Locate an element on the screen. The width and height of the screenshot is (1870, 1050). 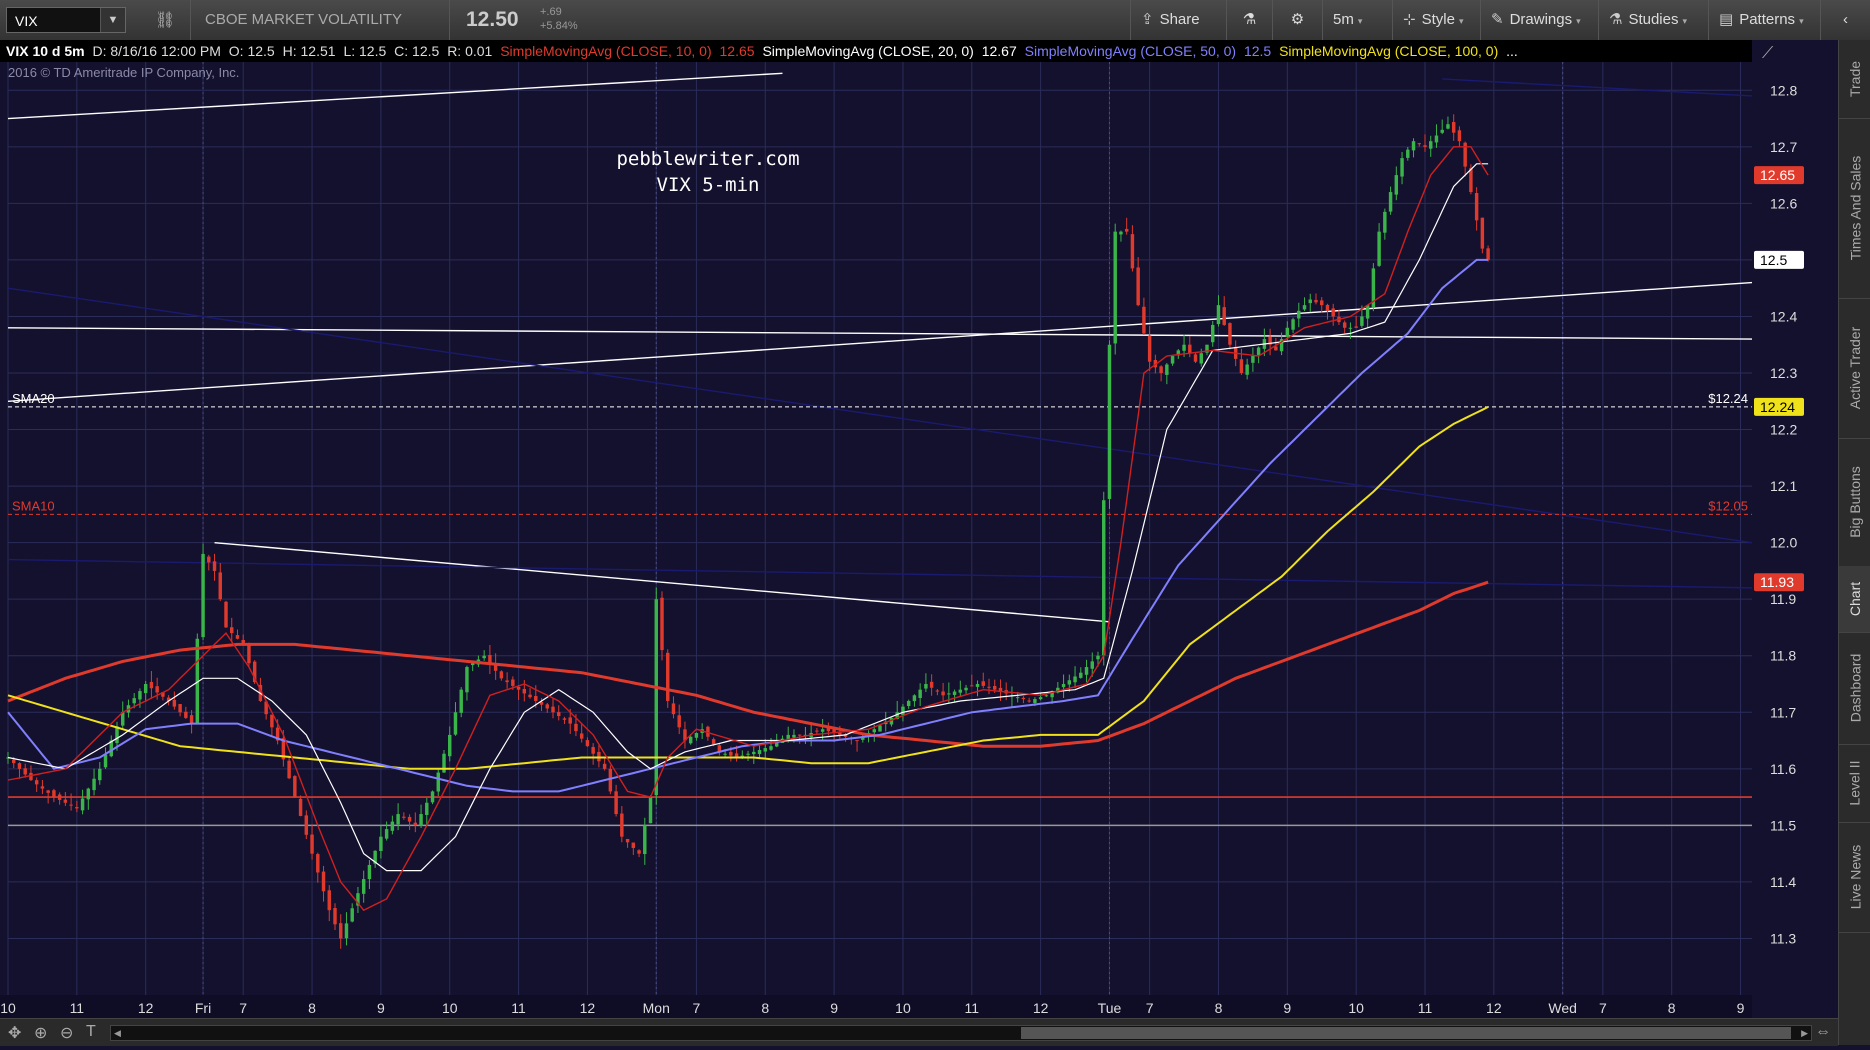
scroll-left-arrow-icon: ◀ is located at coordinates (117, 1033).